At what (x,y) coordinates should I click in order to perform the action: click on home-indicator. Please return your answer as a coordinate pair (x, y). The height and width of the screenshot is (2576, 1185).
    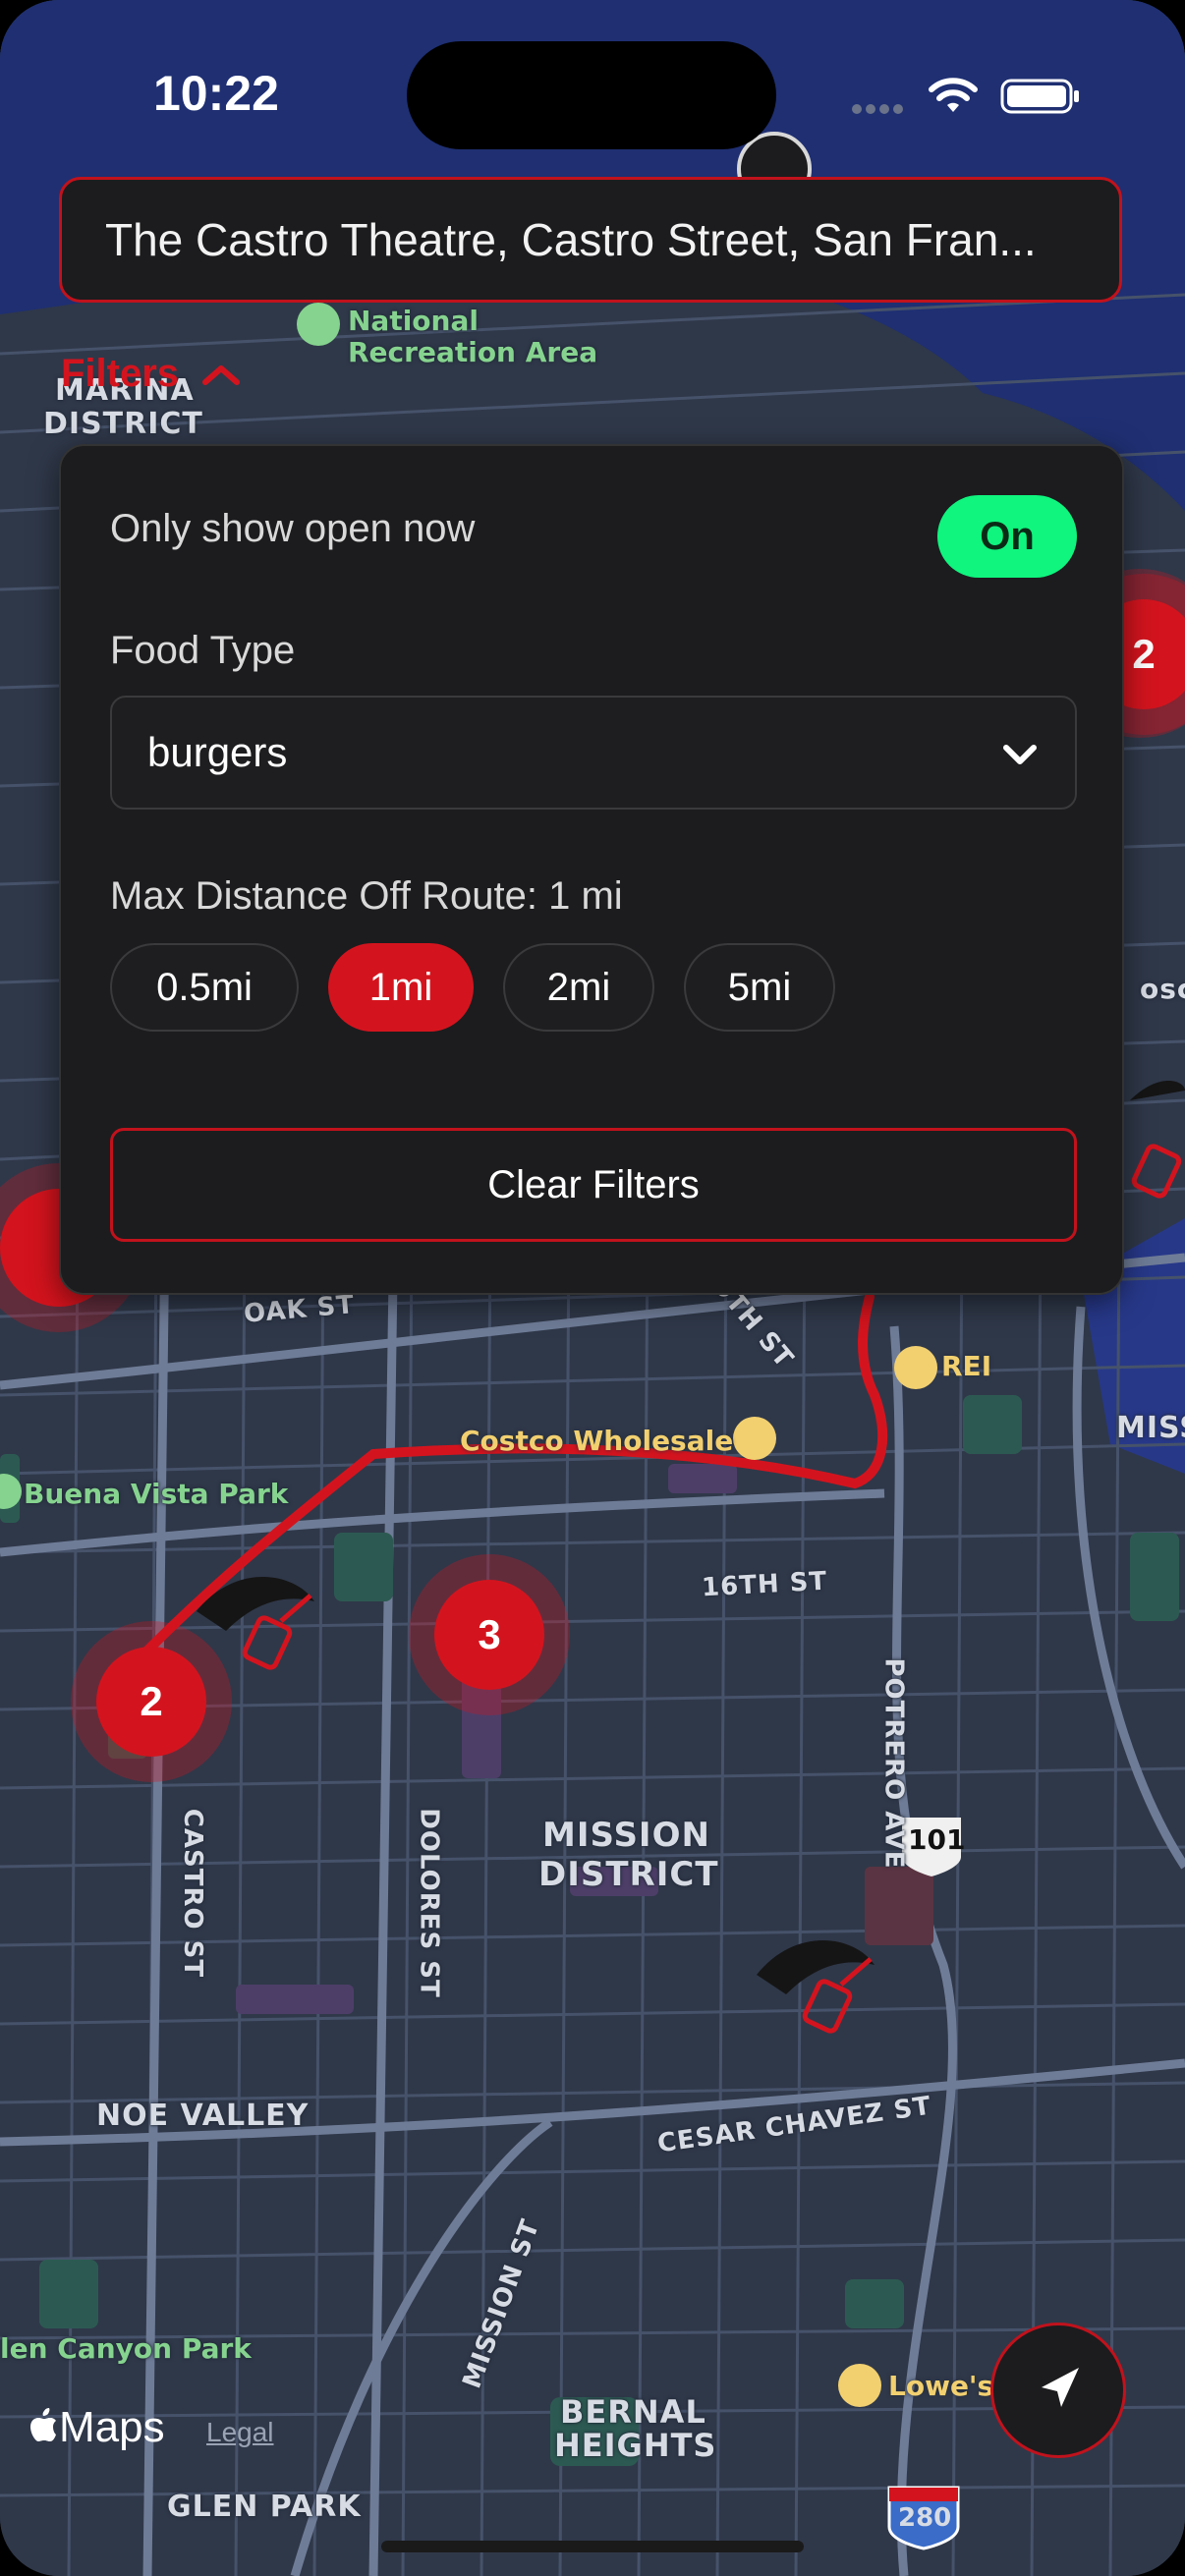
    Looking at the image, I should click on (592, 2546).